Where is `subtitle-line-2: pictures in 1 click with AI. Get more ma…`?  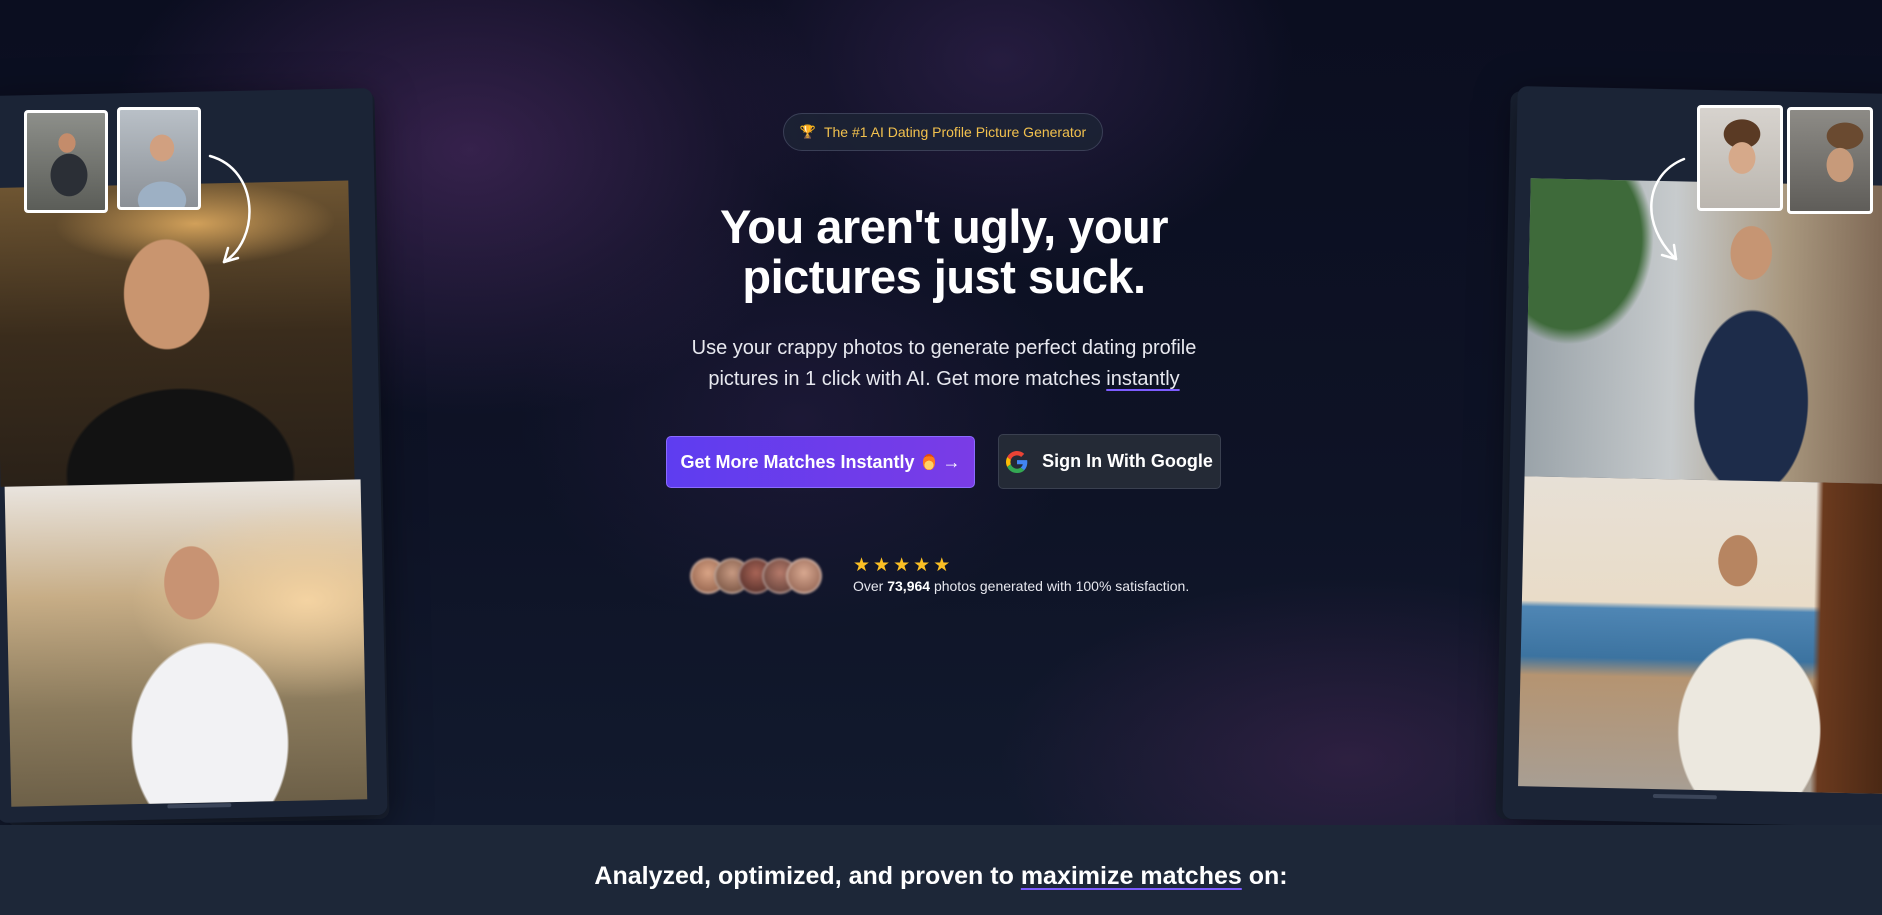 subtitle-line-2: pictures in 1 click with AI. Get more ma… is located at coordinates (907, 379).